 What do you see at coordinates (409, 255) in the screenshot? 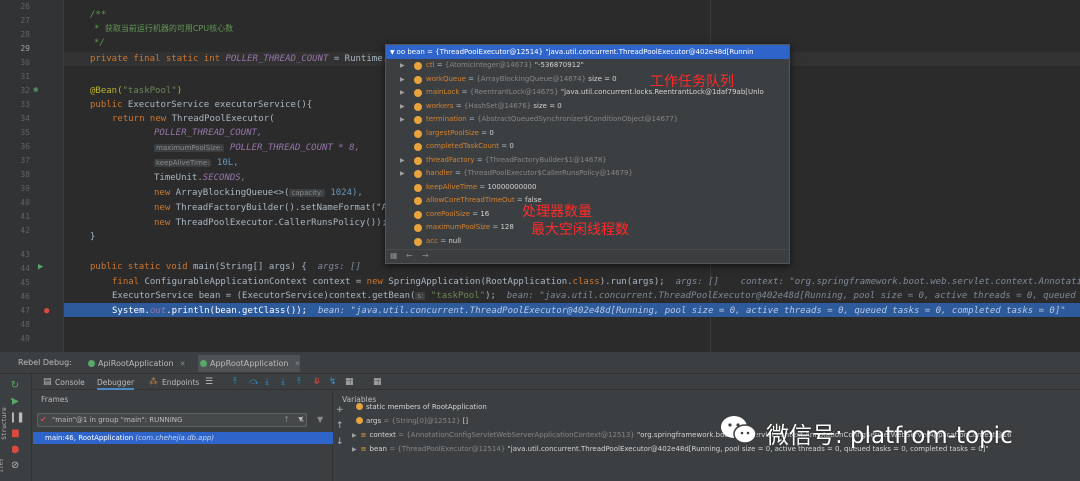
I see `back-arrow-icon: ←` at bounding box center [409, 255].